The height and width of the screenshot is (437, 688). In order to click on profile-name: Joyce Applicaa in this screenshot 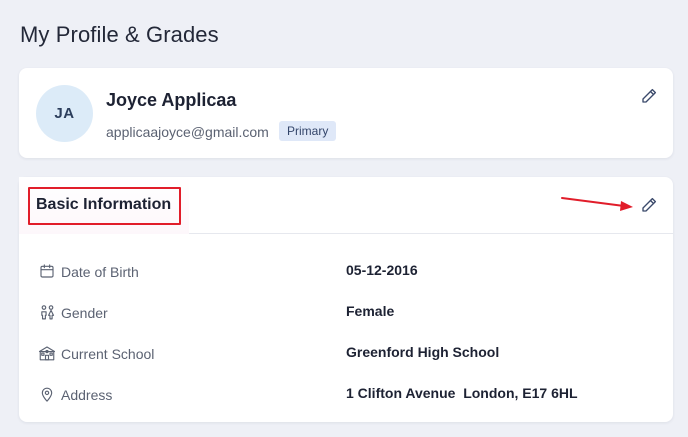, I will do `click(171, 100)`.